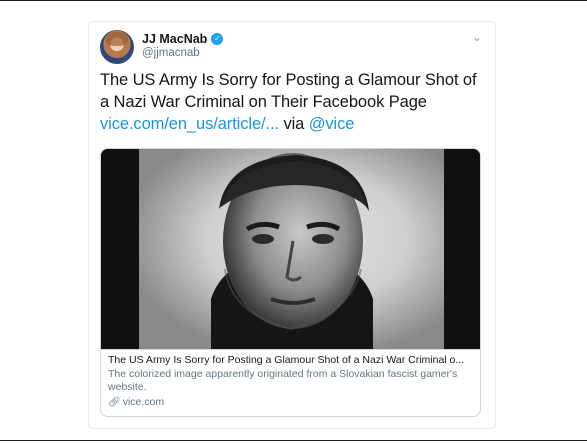 Image resolution: width=587 pixels, height=443 pixels. I want to click on author-name: JJ MacNab, so click(174, 39).